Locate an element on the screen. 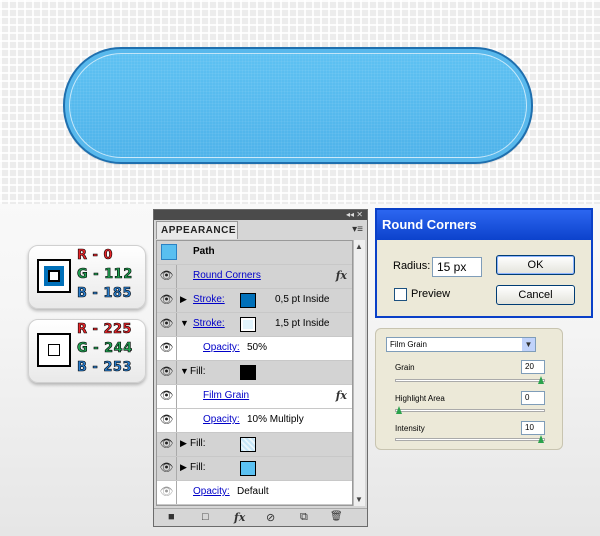  appearance-row-opacity: 👁 Opacity: 50% is located at coordinates (254, 349).